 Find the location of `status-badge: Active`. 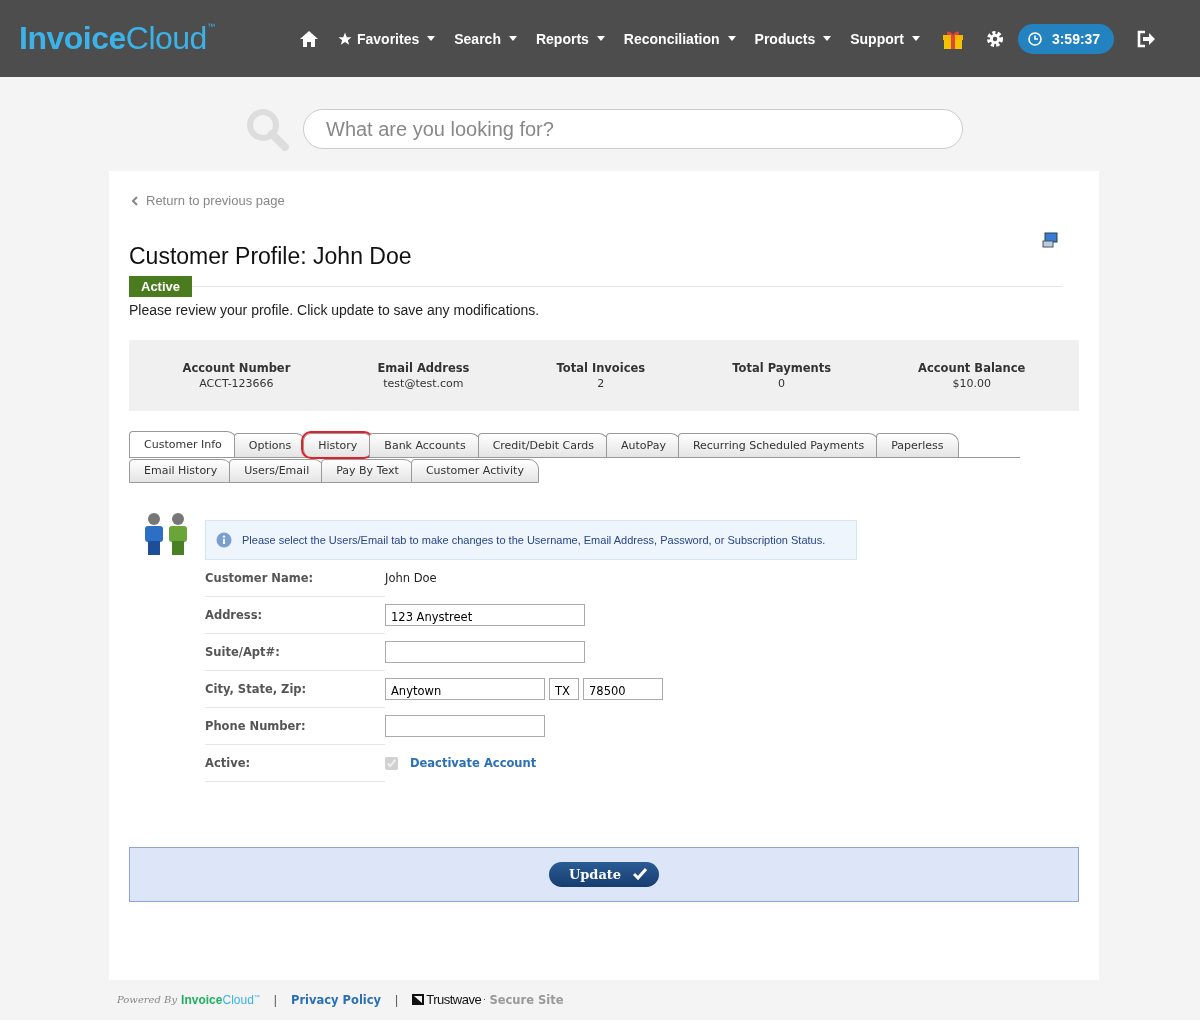

status-badge: Active is located at coordinates (161, 286).